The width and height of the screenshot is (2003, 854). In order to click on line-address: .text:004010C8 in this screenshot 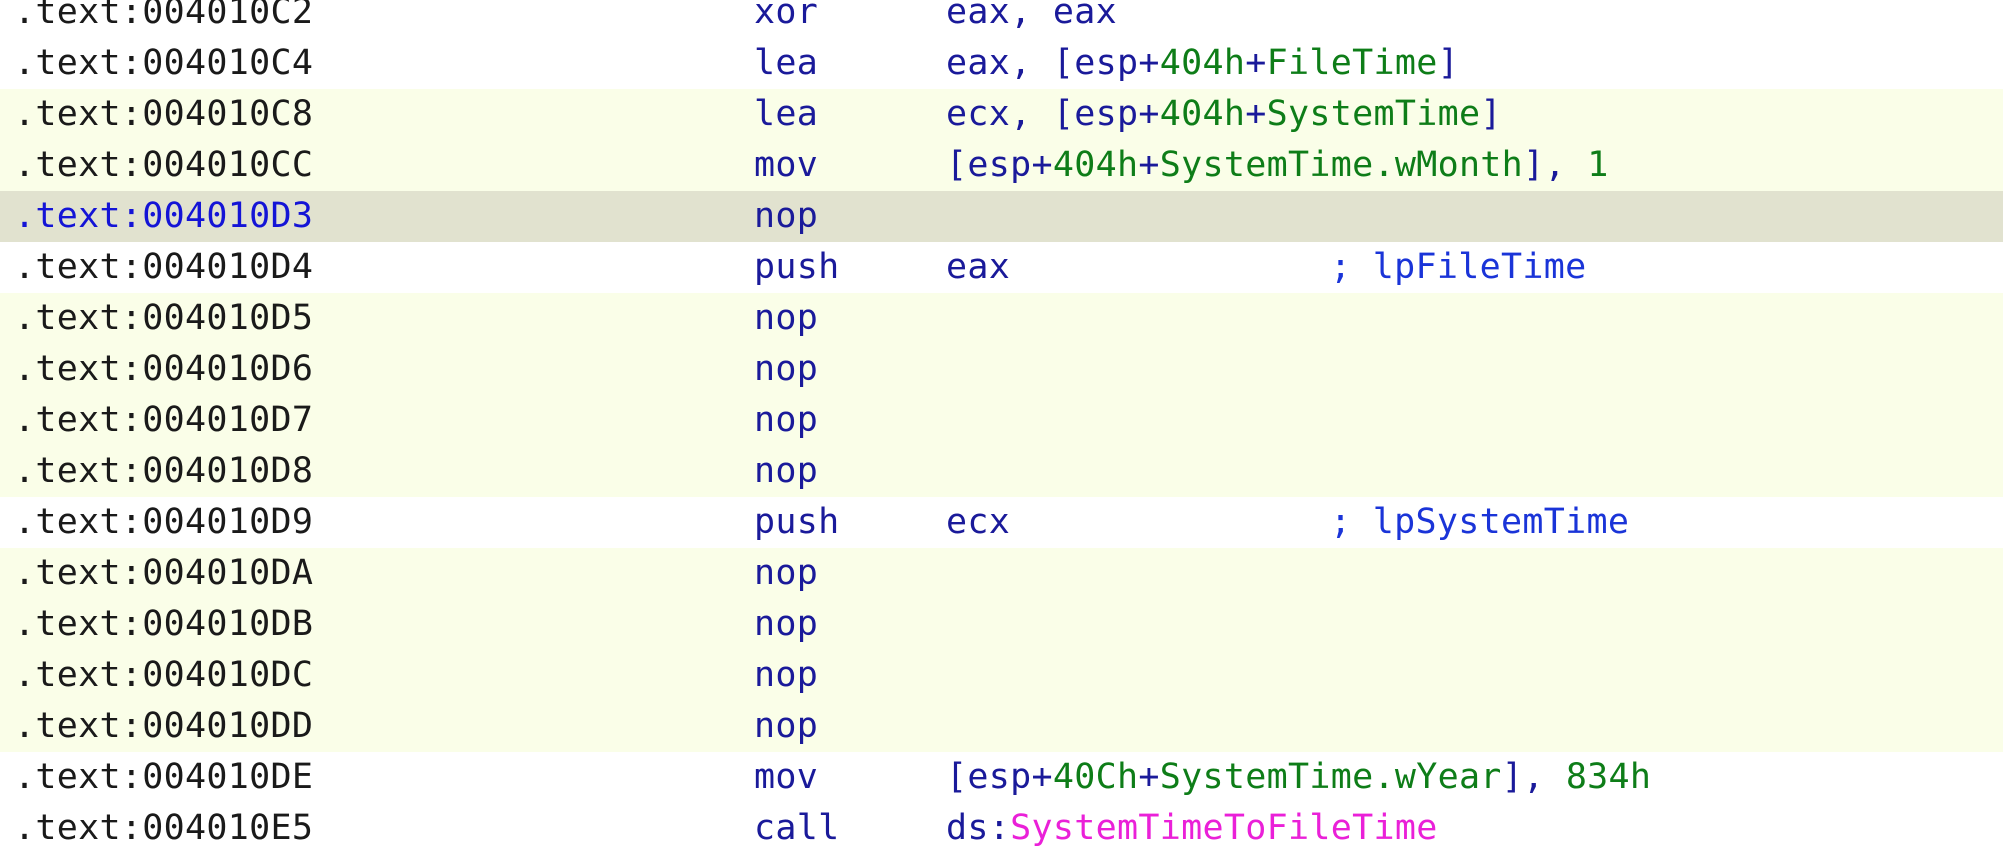, I will do `click(163, 114)`.